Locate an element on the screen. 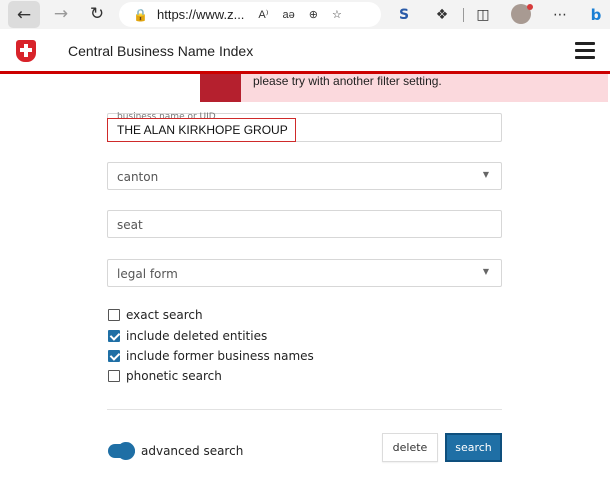 This screenshot has height=493, width=610. include-deleted-option: include deleted entities is located at coordinates (187, 336).